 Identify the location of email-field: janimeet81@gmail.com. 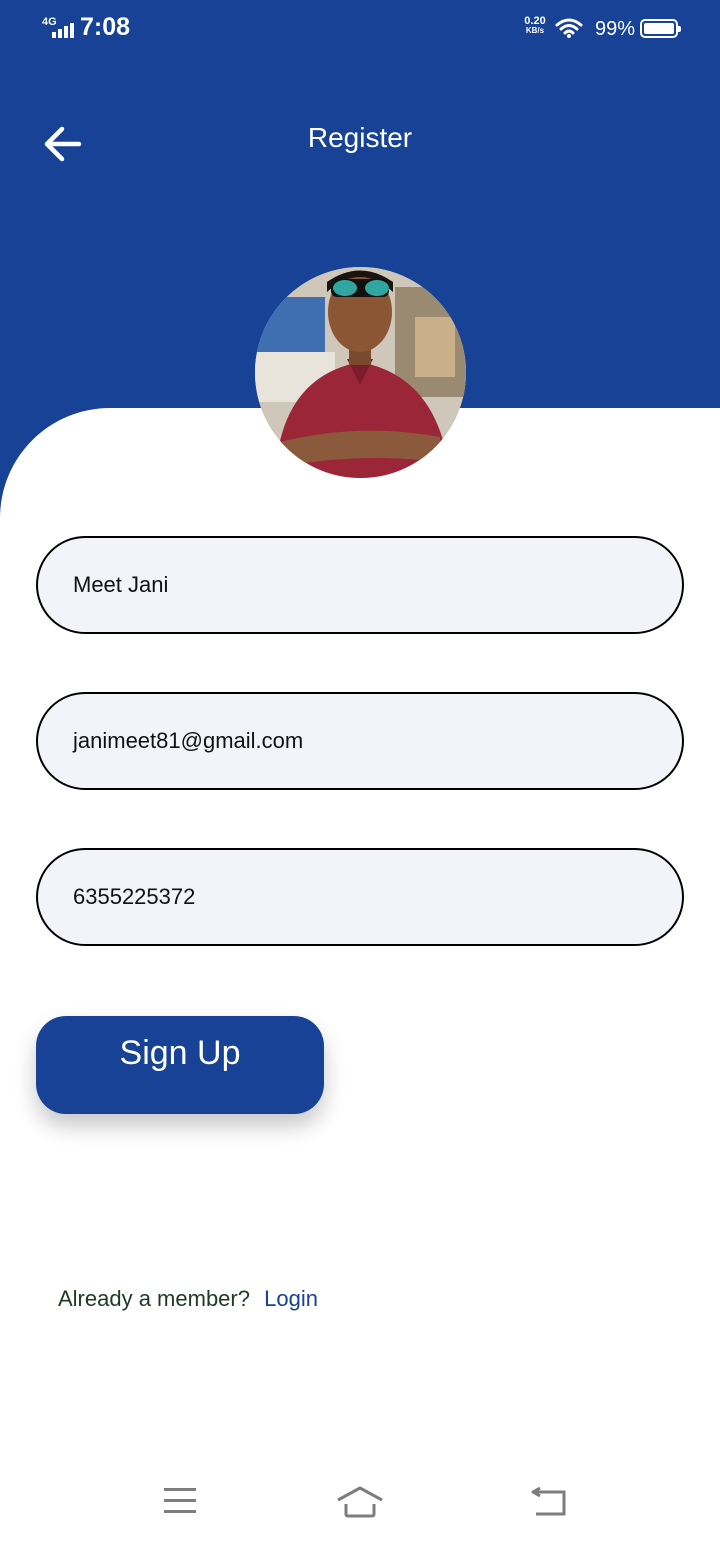
(360, 741).